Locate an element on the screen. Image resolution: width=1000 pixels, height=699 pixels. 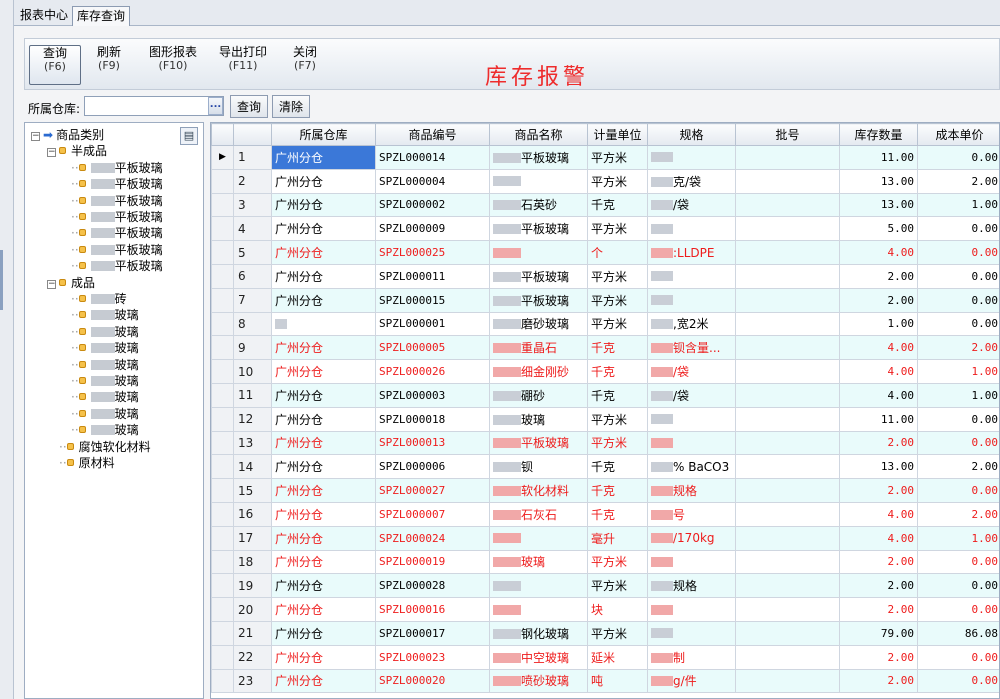
table-row: 9 广州分仓 SPZL000005 重晶石 千克 钡含量... 4.00 2.00 is located at coordinates (605, 348).